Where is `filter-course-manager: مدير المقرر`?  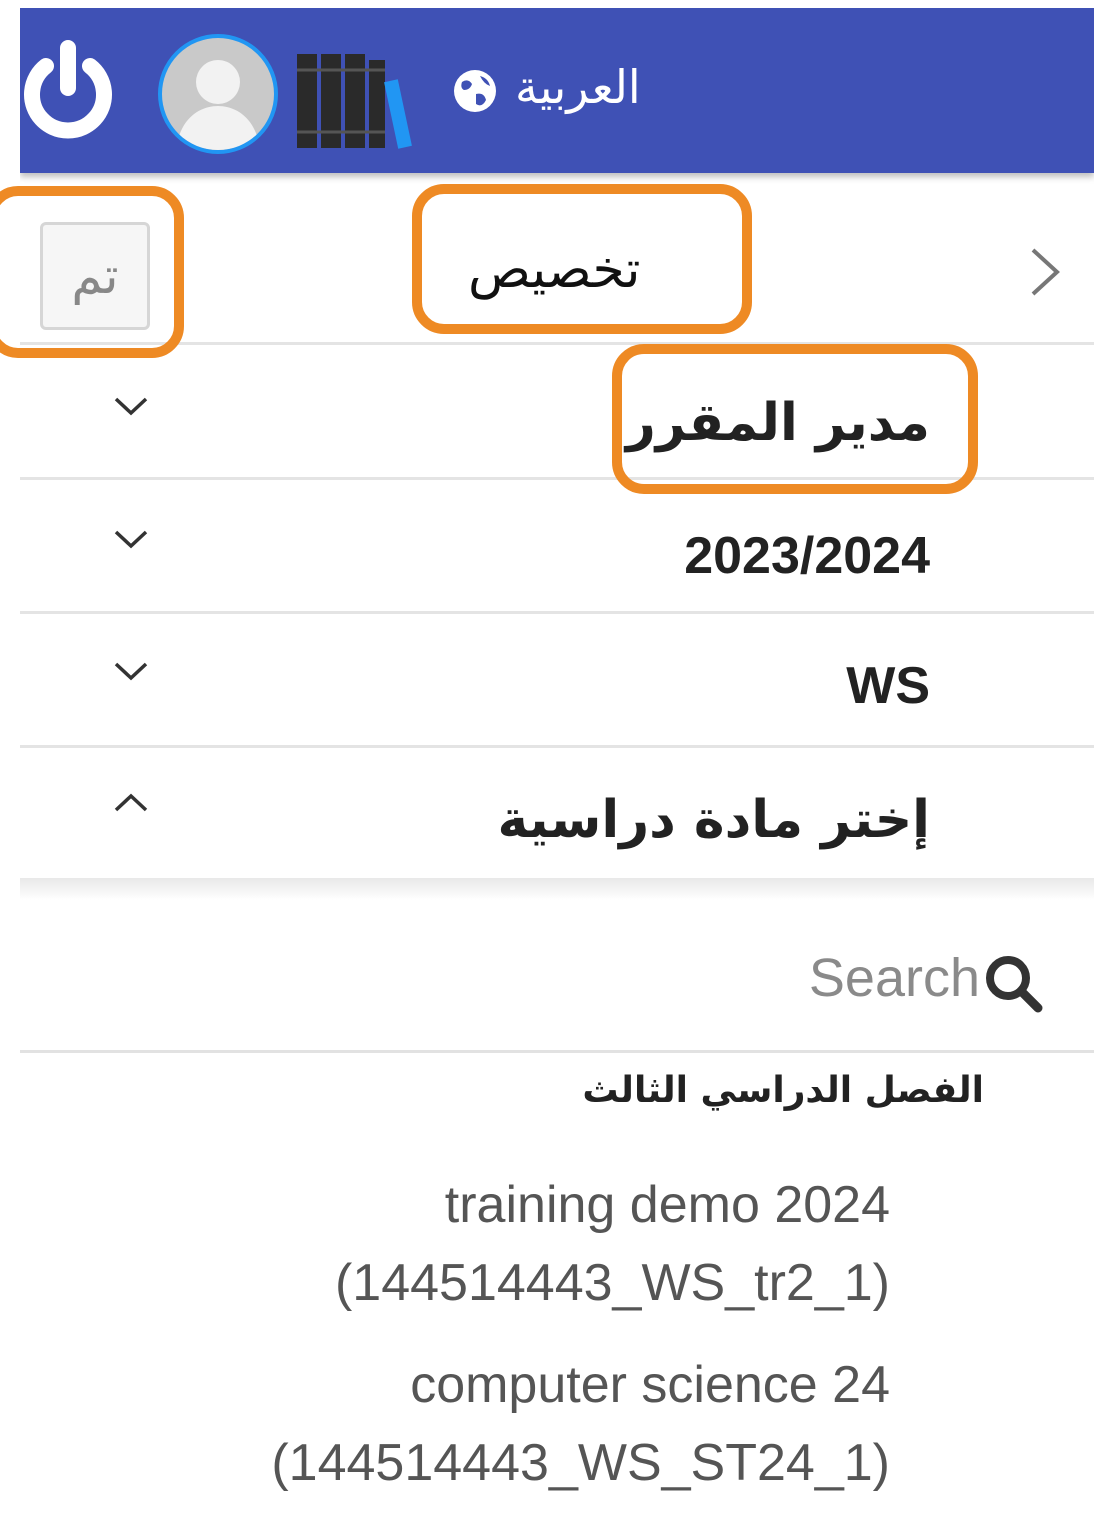 filter-course-manager: مدير المقرر is located at coordinates (557, 412).